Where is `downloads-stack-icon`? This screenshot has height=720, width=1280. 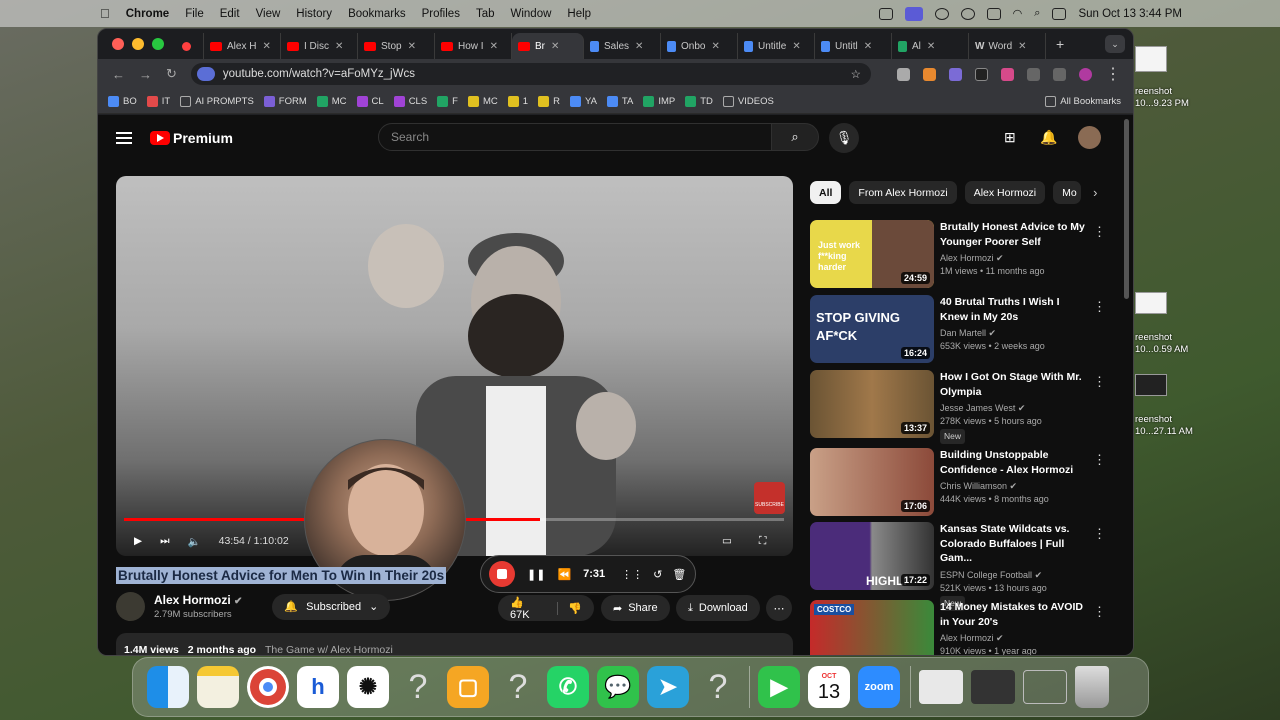
downloads-stack-icon is located at coordinates (941, 687).